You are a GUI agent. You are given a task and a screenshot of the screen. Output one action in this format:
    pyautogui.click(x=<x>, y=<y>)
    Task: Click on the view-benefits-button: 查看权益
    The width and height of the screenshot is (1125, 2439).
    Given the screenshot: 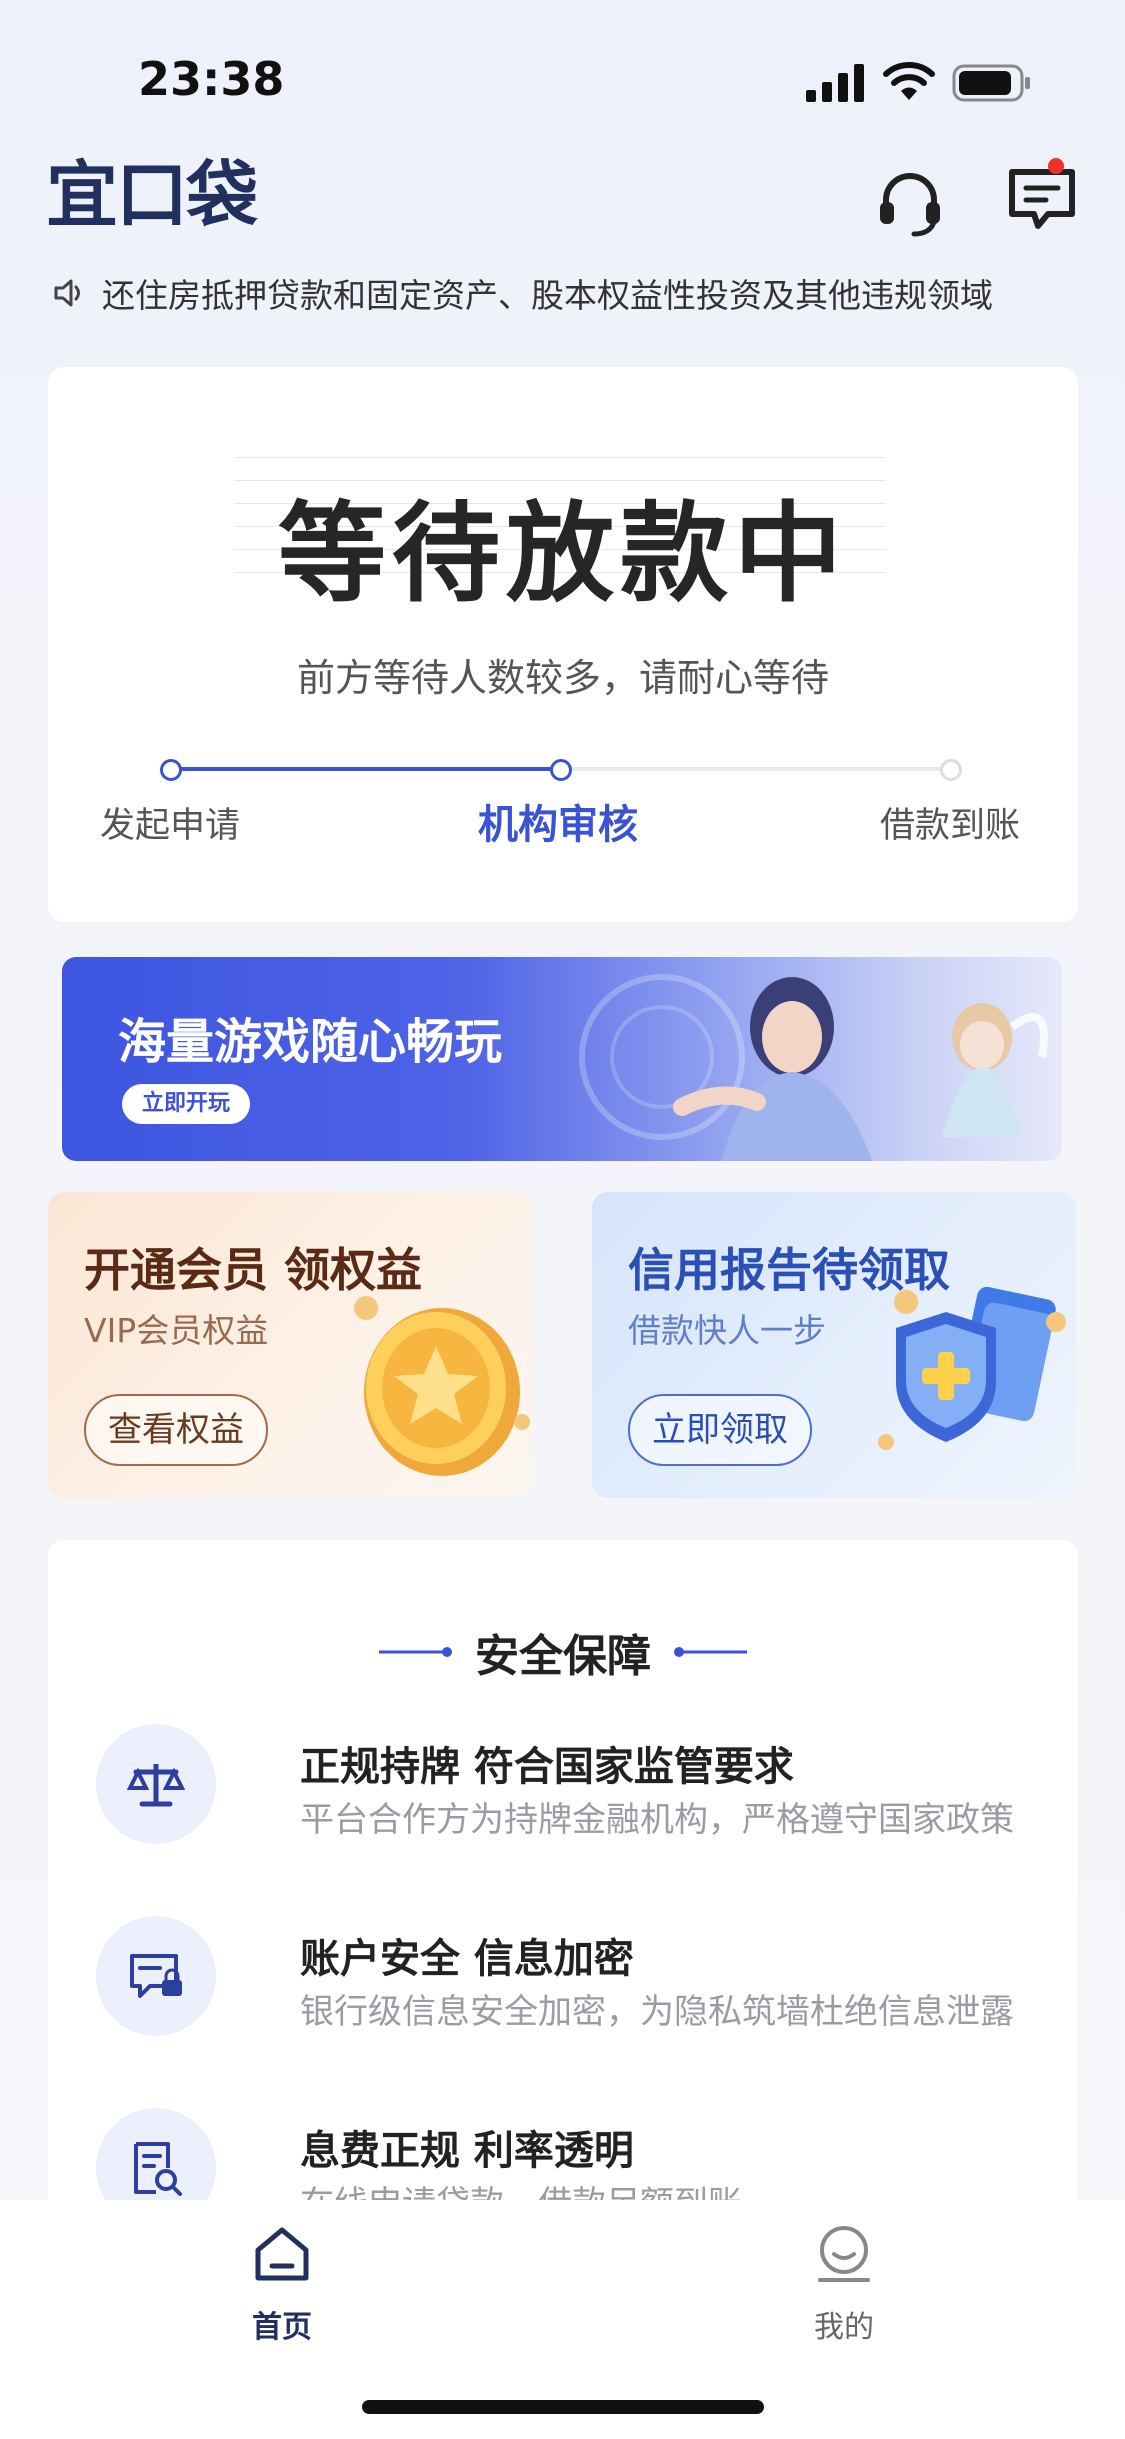 What is the action you would take?
    pyautogui.click(x=176, y=1430)
    